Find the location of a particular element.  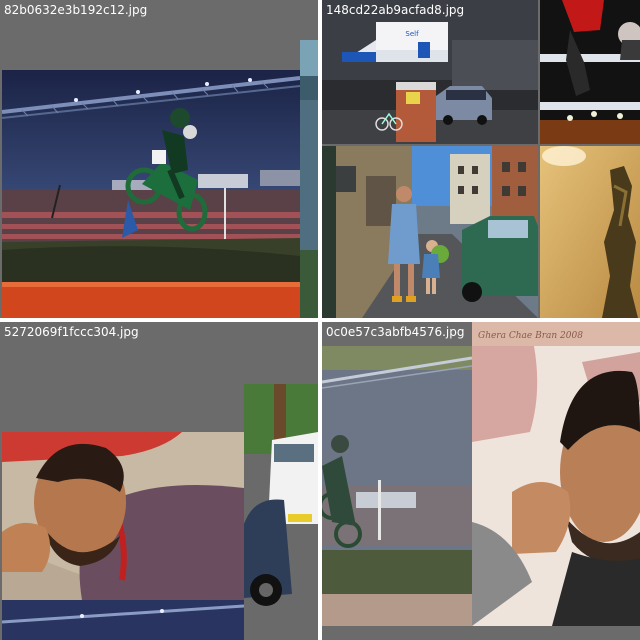

sleeping-man-photo is located at coordinates (123, 516).